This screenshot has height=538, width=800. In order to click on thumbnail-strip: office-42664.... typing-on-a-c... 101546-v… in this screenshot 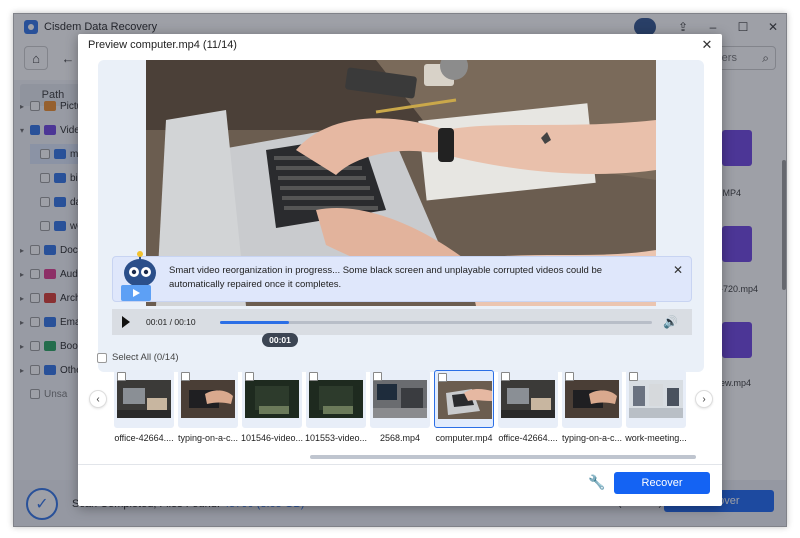, I will do `click(404, 410)`.